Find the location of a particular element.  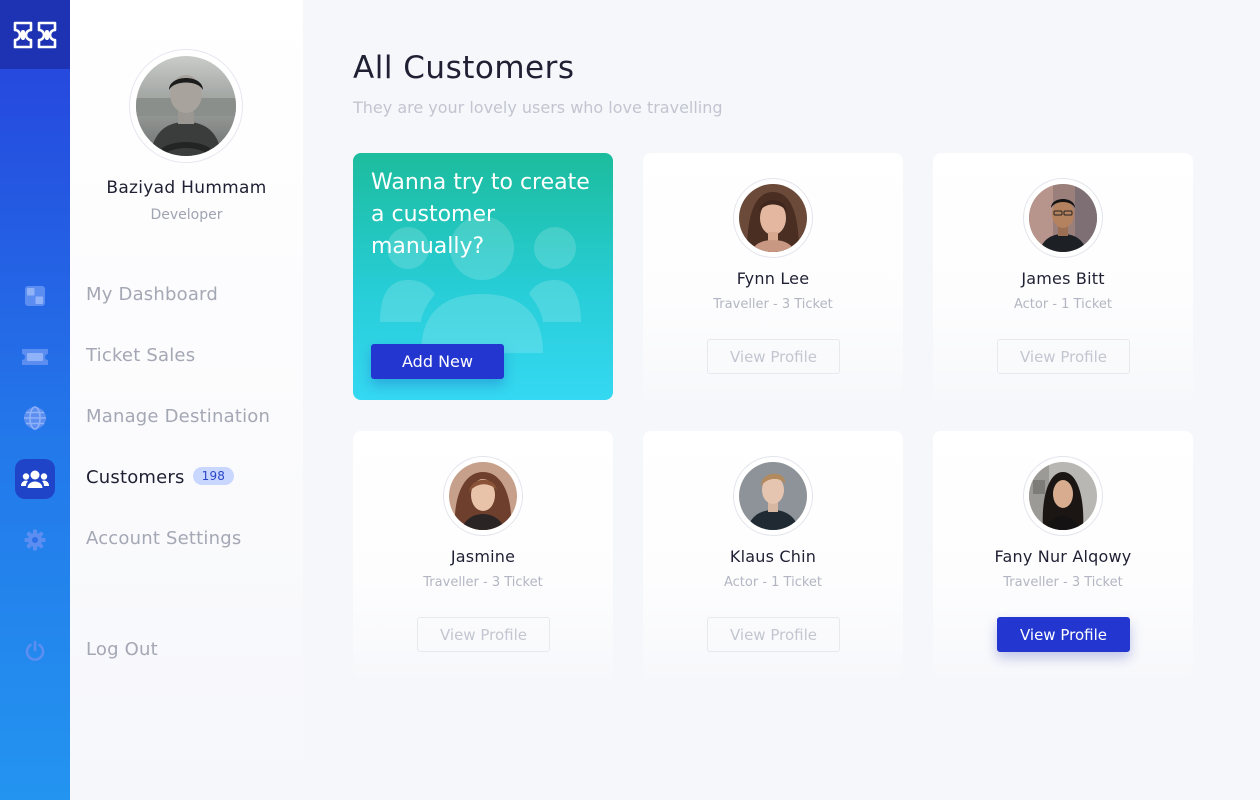

power-icon is located at coordinates (35, 650).